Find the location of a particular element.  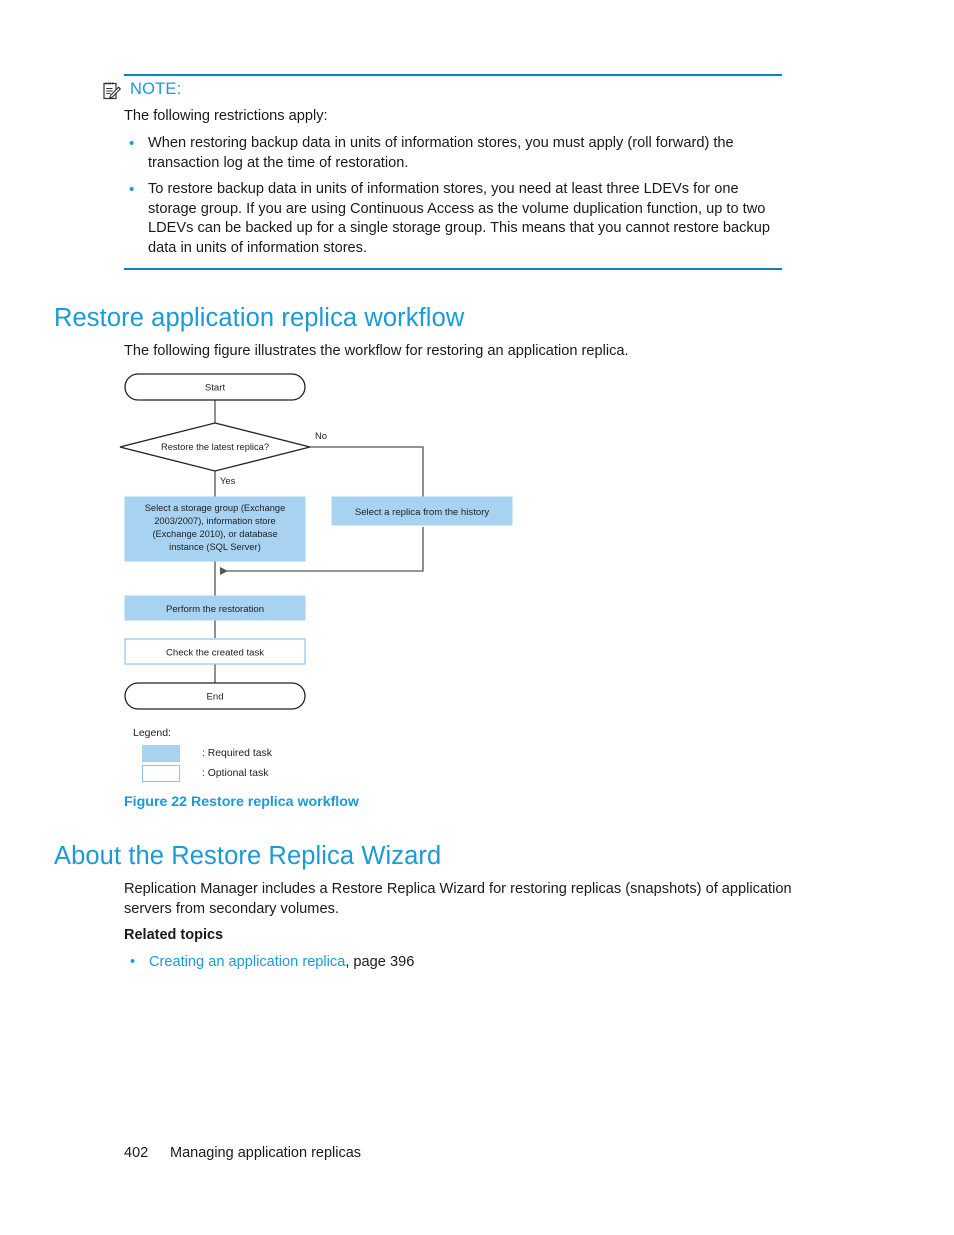

flow-node-storage-group-line2: 2003/2007), information store is located at coordinates (214, 521).